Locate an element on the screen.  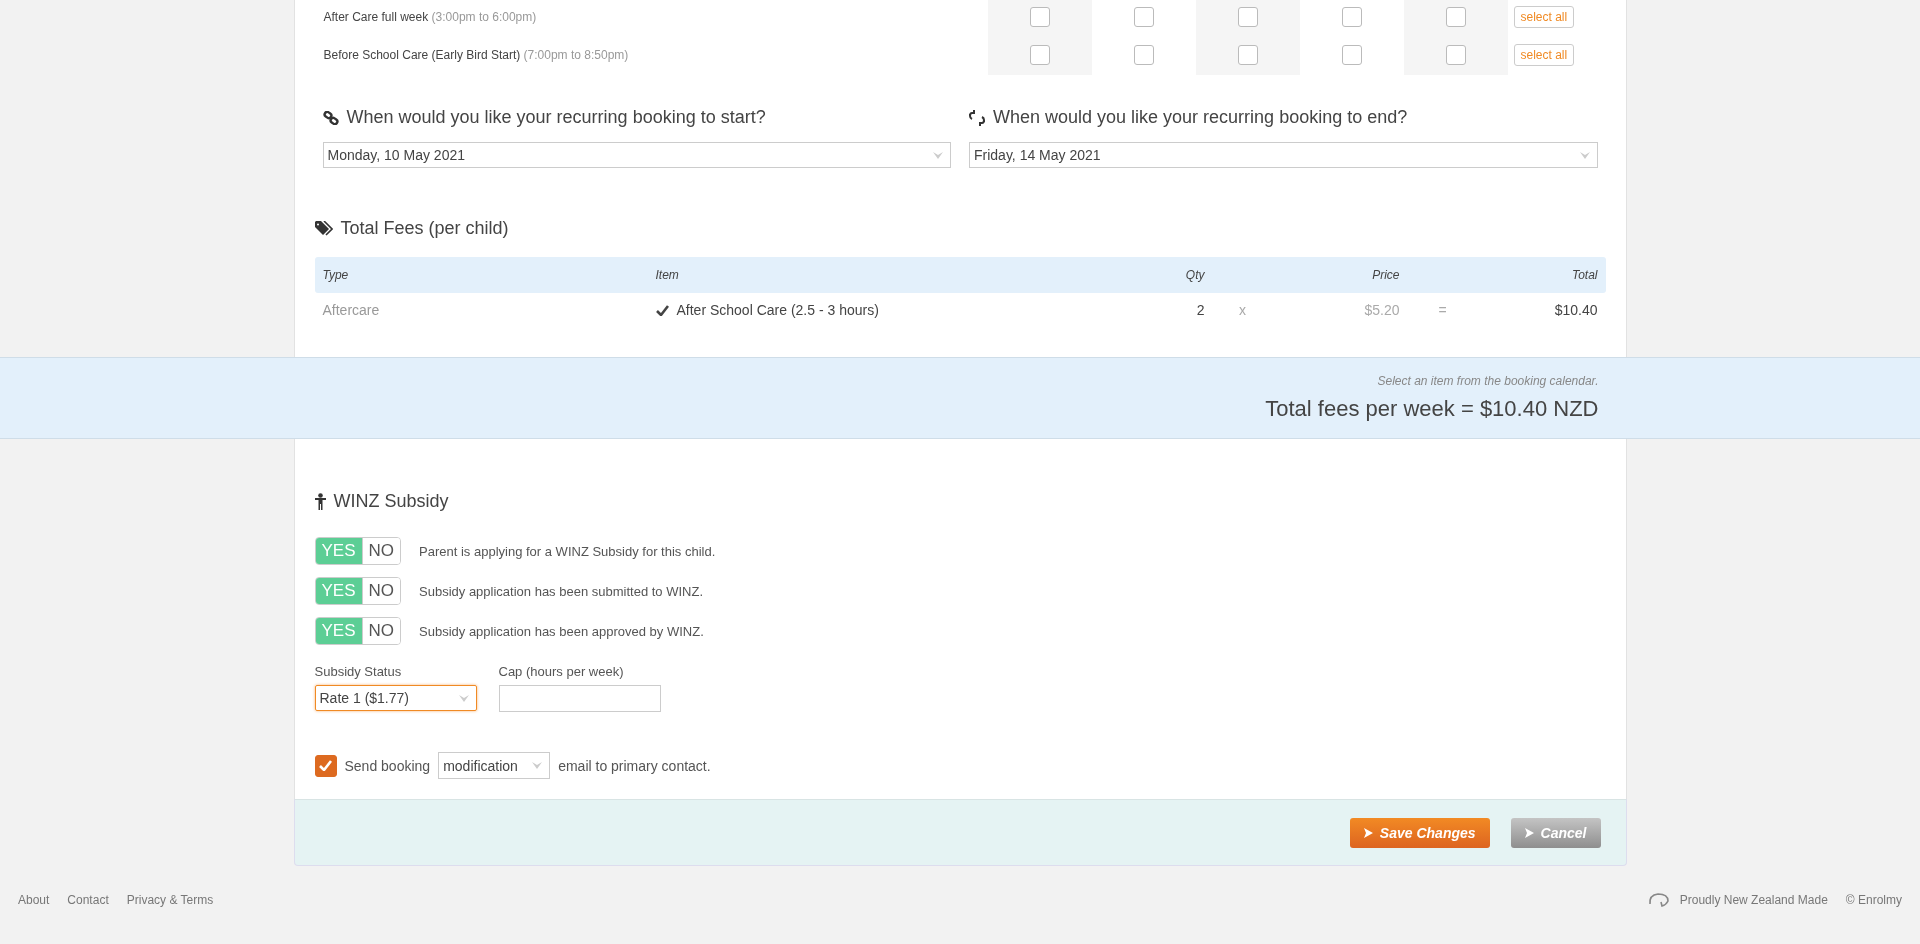
column-header: Qty is located at coordinates (1195, 275).